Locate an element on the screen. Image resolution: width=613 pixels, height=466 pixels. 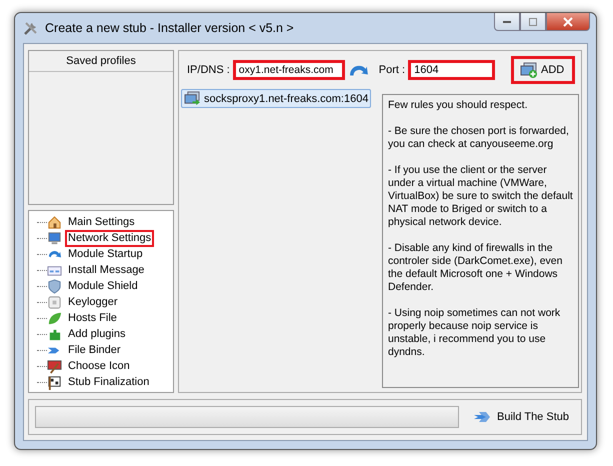
arrow-icon is located at coordinates (482, 417).